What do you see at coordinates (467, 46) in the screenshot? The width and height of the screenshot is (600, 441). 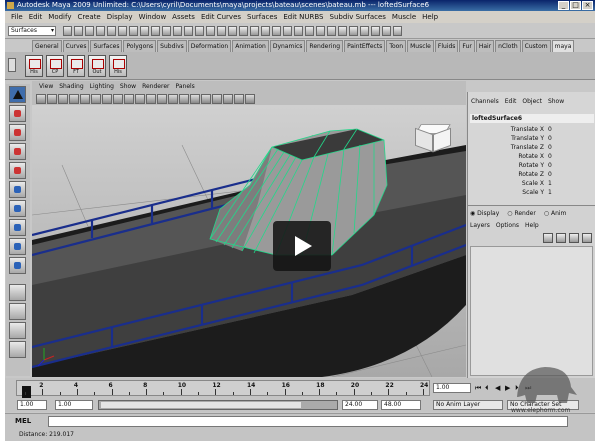 I see `tab-fur: Fur` at bounding box center [467, 46].